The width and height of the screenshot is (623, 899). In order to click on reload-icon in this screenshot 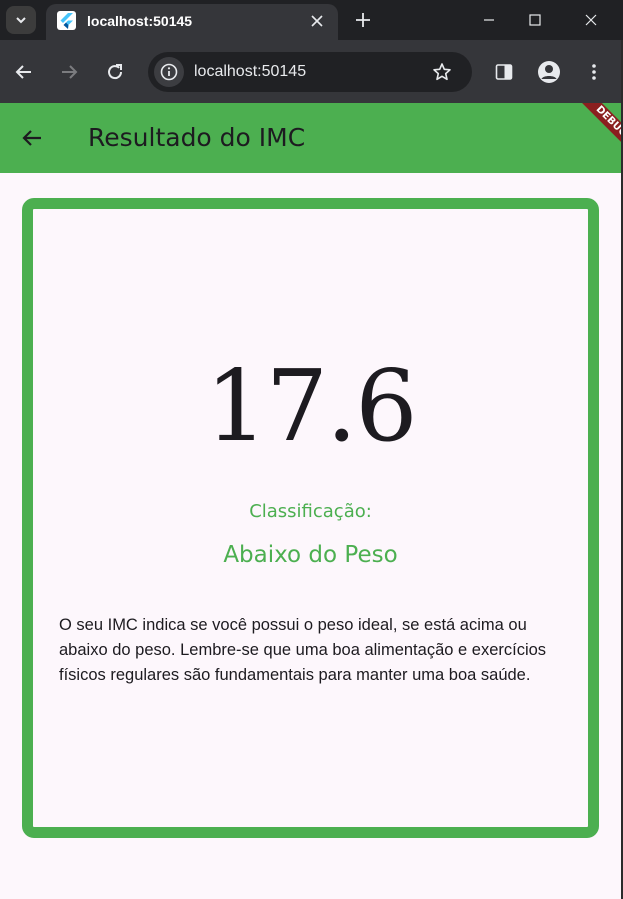, I will do `click(115, 72)`.